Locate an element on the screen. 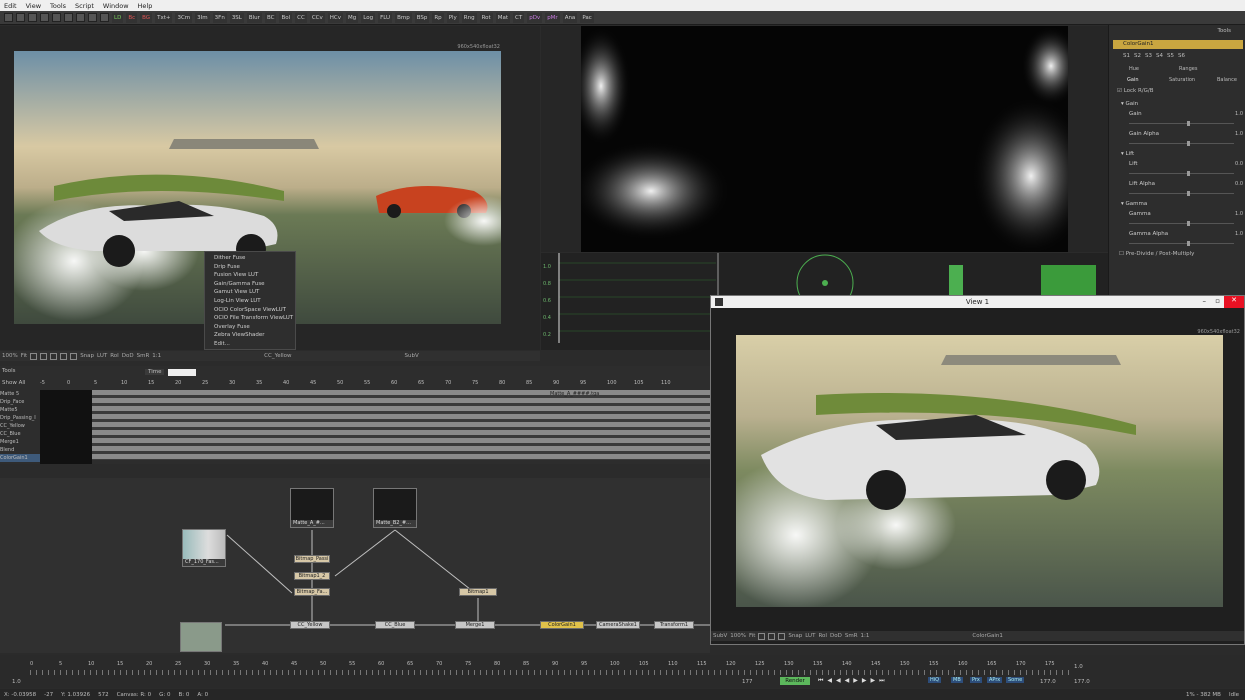 The width and height of the screenshot is (1245, 700). toolbar-rng-button: Rng is located at coordinates (469, 17).